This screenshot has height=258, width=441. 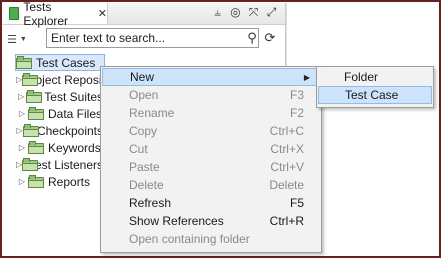 I want to click on panel-toolbar: ⫨ ◎ ⤧ ⤢, so click(x=244, y=12).